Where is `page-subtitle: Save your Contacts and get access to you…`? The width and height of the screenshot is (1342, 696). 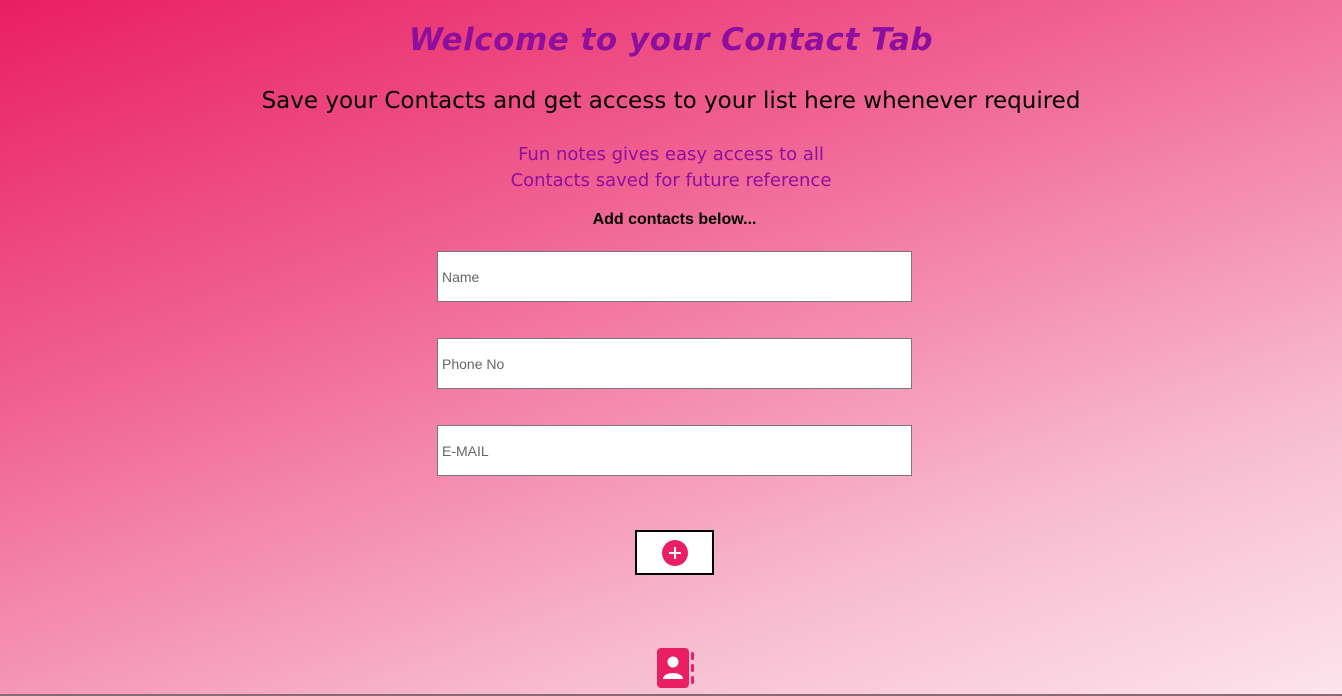 page-subtitle: Save your Contacts and get access to you… is located at coordinates (671, 101).